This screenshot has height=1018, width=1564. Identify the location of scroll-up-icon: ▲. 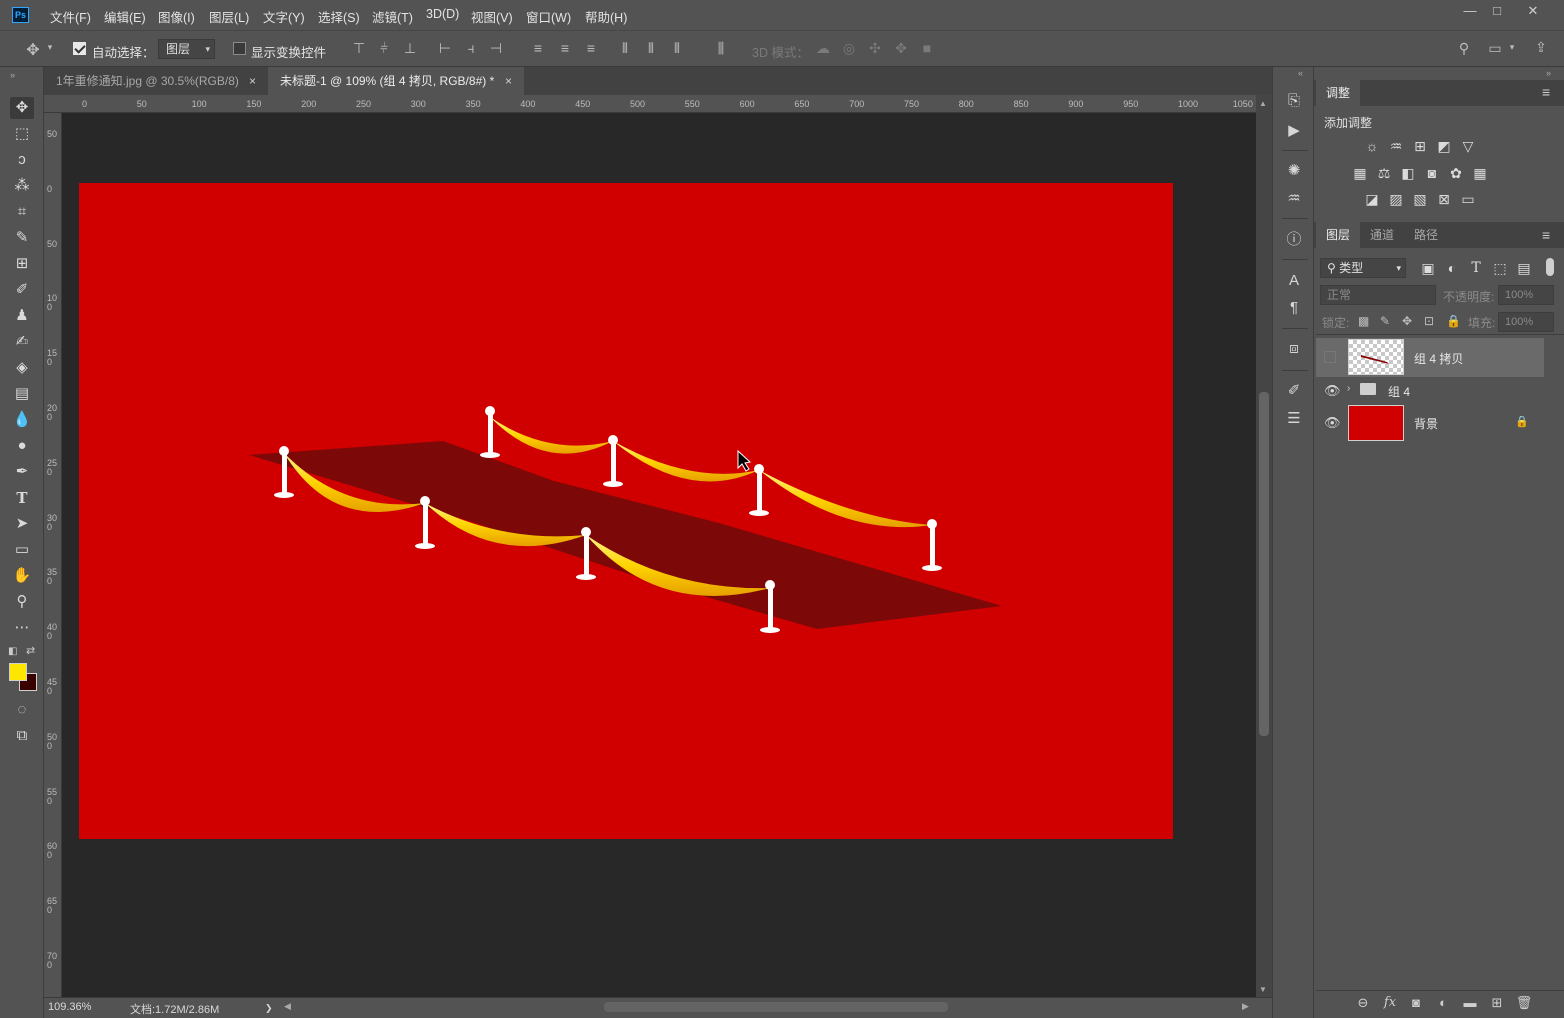
(1263, 103).